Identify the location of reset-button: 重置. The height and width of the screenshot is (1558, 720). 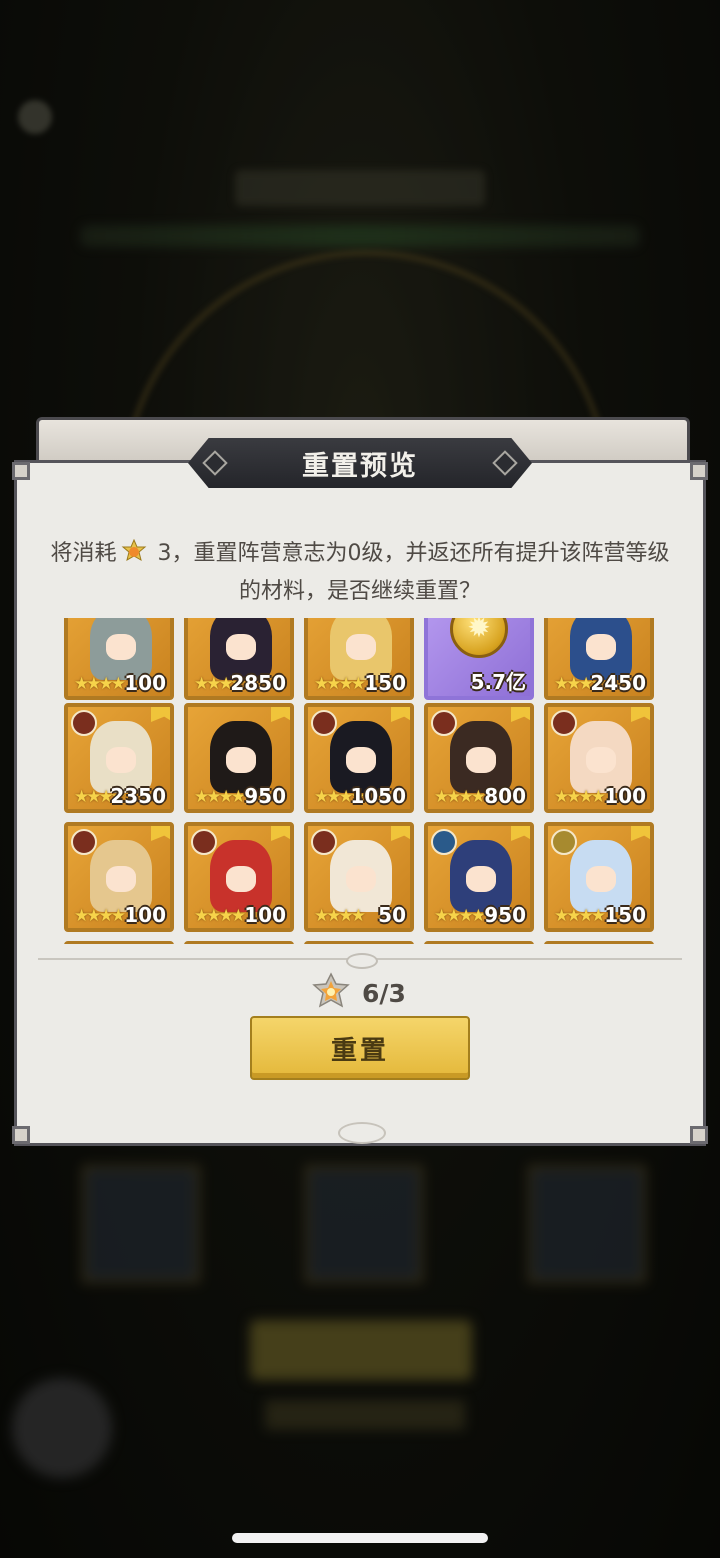
(360, 1048).